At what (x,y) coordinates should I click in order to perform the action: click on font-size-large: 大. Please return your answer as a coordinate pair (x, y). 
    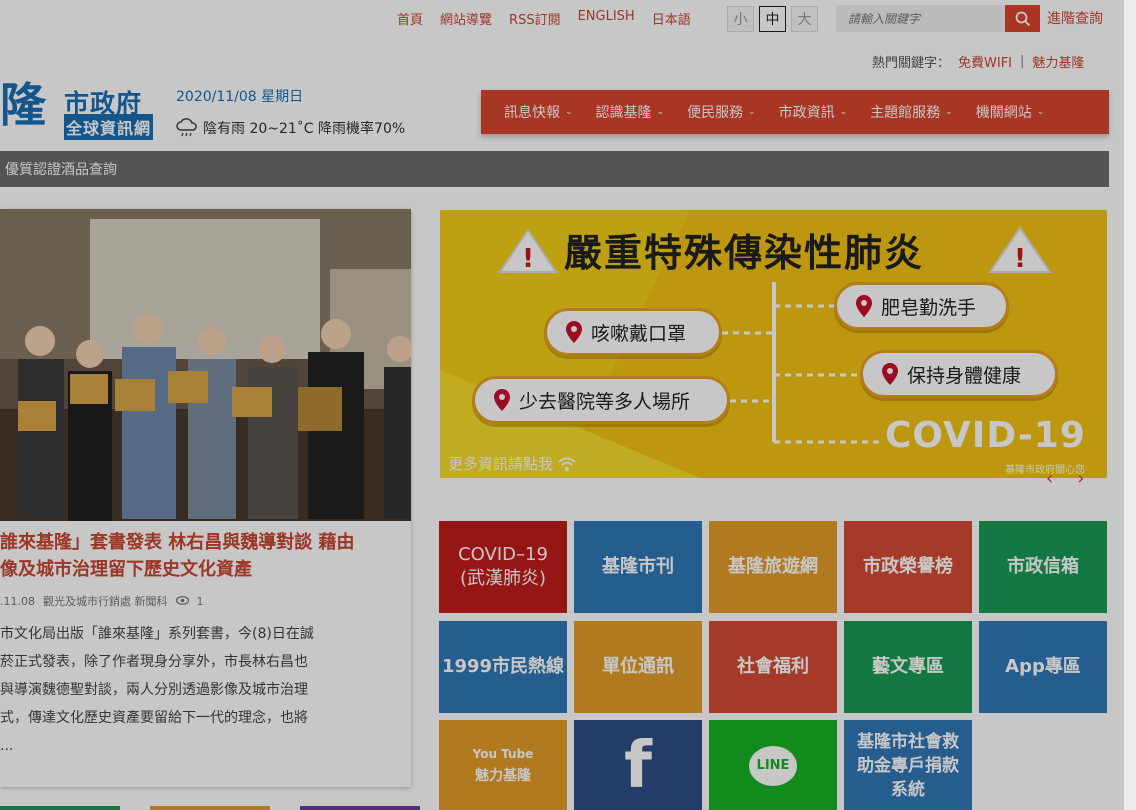
    Looking at the image, I should click on (804, 19).